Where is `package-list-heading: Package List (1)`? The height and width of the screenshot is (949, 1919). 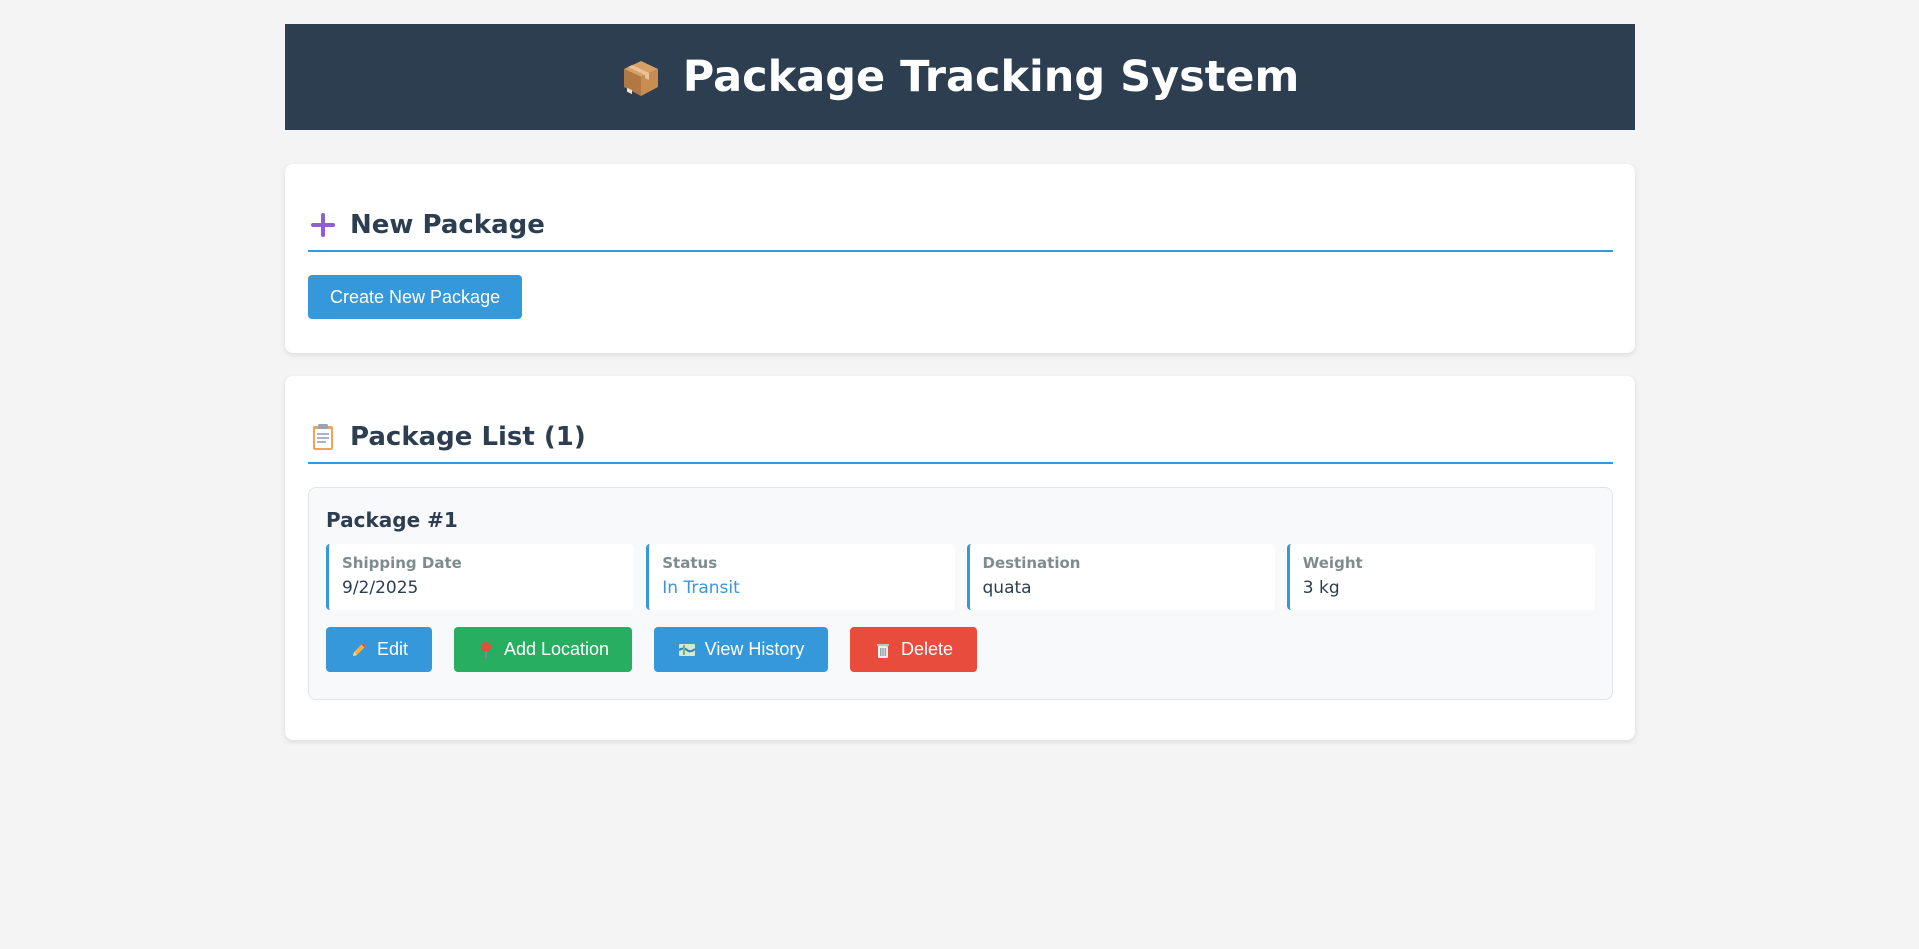 package-list-heading: Package List (1) is located at coordinates (960, 443).